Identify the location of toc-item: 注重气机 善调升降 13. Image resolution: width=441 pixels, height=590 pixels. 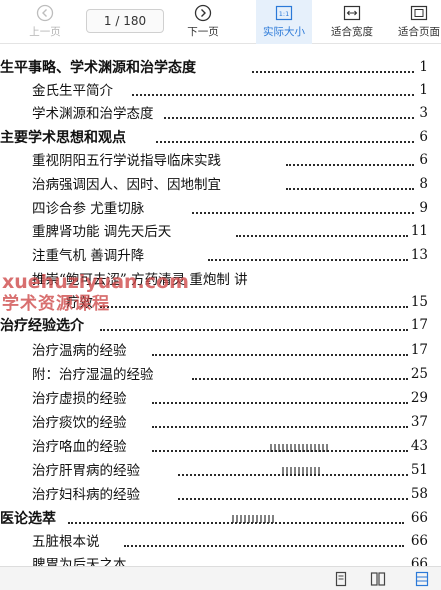
(230, 255).